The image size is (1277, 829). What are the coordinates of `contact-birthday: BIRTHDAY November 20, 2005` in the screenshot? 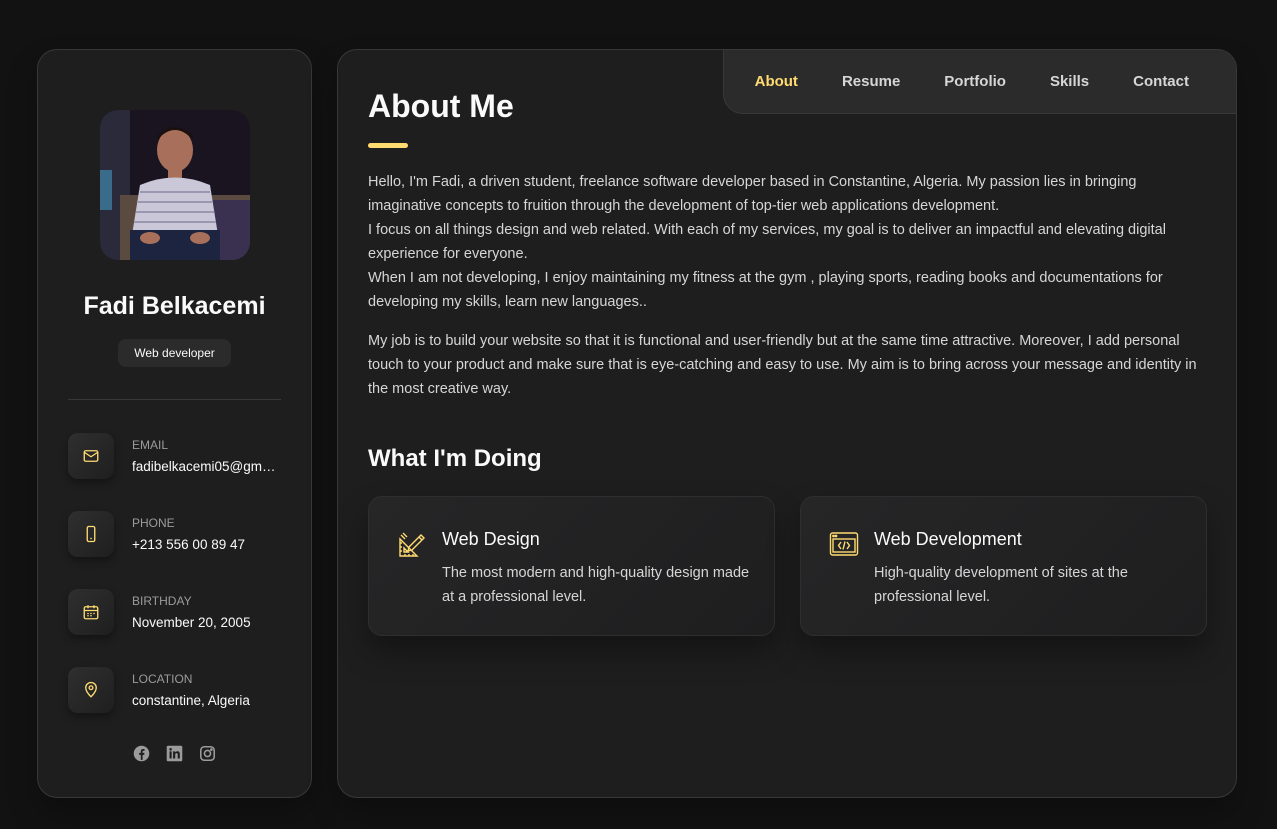 It's located at (178, 614).